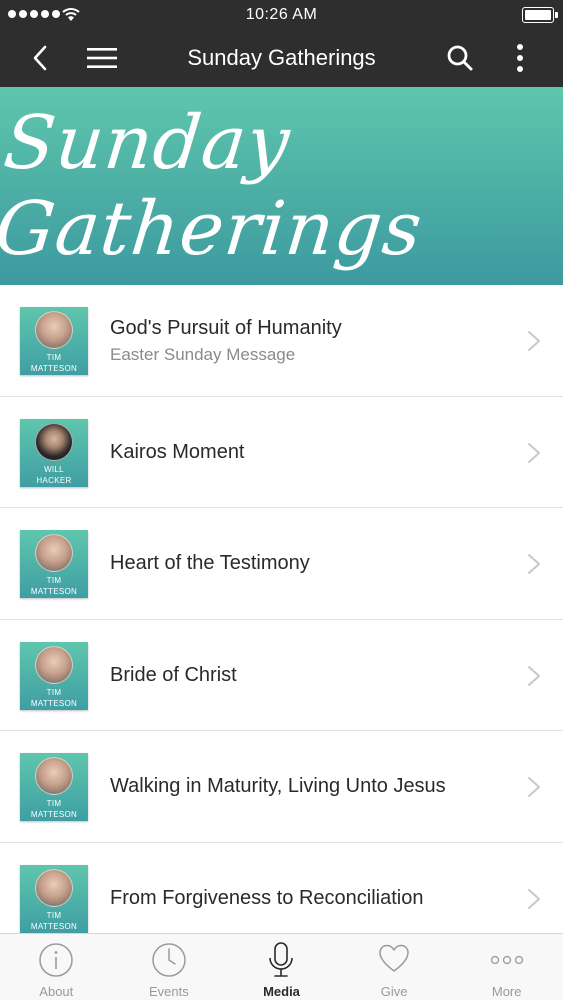 The image size is (563, 1000). I want to click on tab-bar: About Events Media Give More, so click(281, 966).